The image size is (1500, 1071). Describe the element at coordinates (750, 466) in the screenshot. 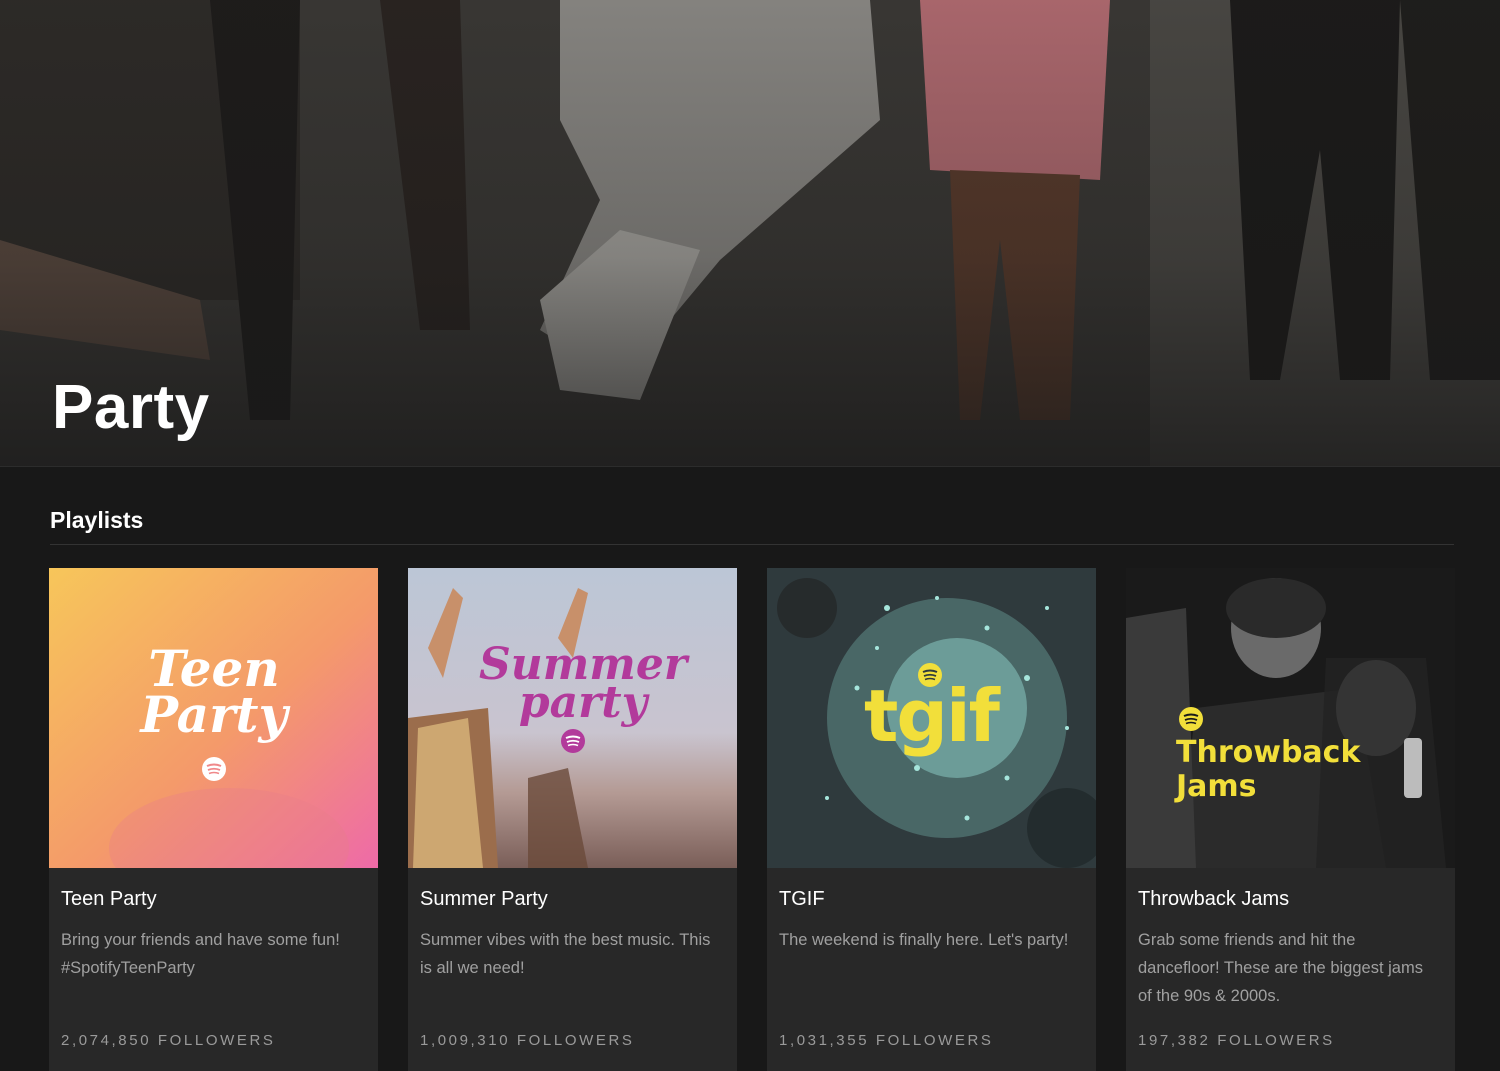

I see `hero-divider` at that location.